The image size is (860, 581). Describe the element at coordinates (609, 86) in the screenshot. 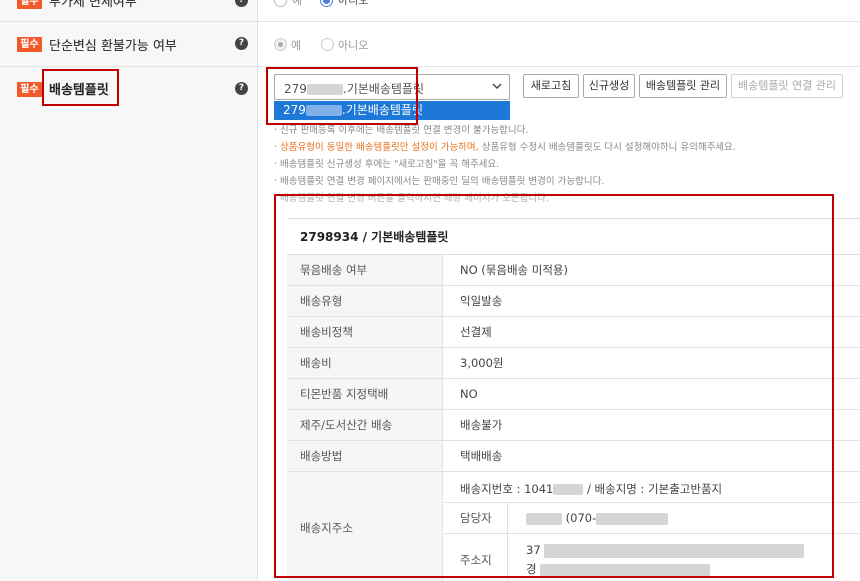

I see `create-template-button: 신규생성` at that location.